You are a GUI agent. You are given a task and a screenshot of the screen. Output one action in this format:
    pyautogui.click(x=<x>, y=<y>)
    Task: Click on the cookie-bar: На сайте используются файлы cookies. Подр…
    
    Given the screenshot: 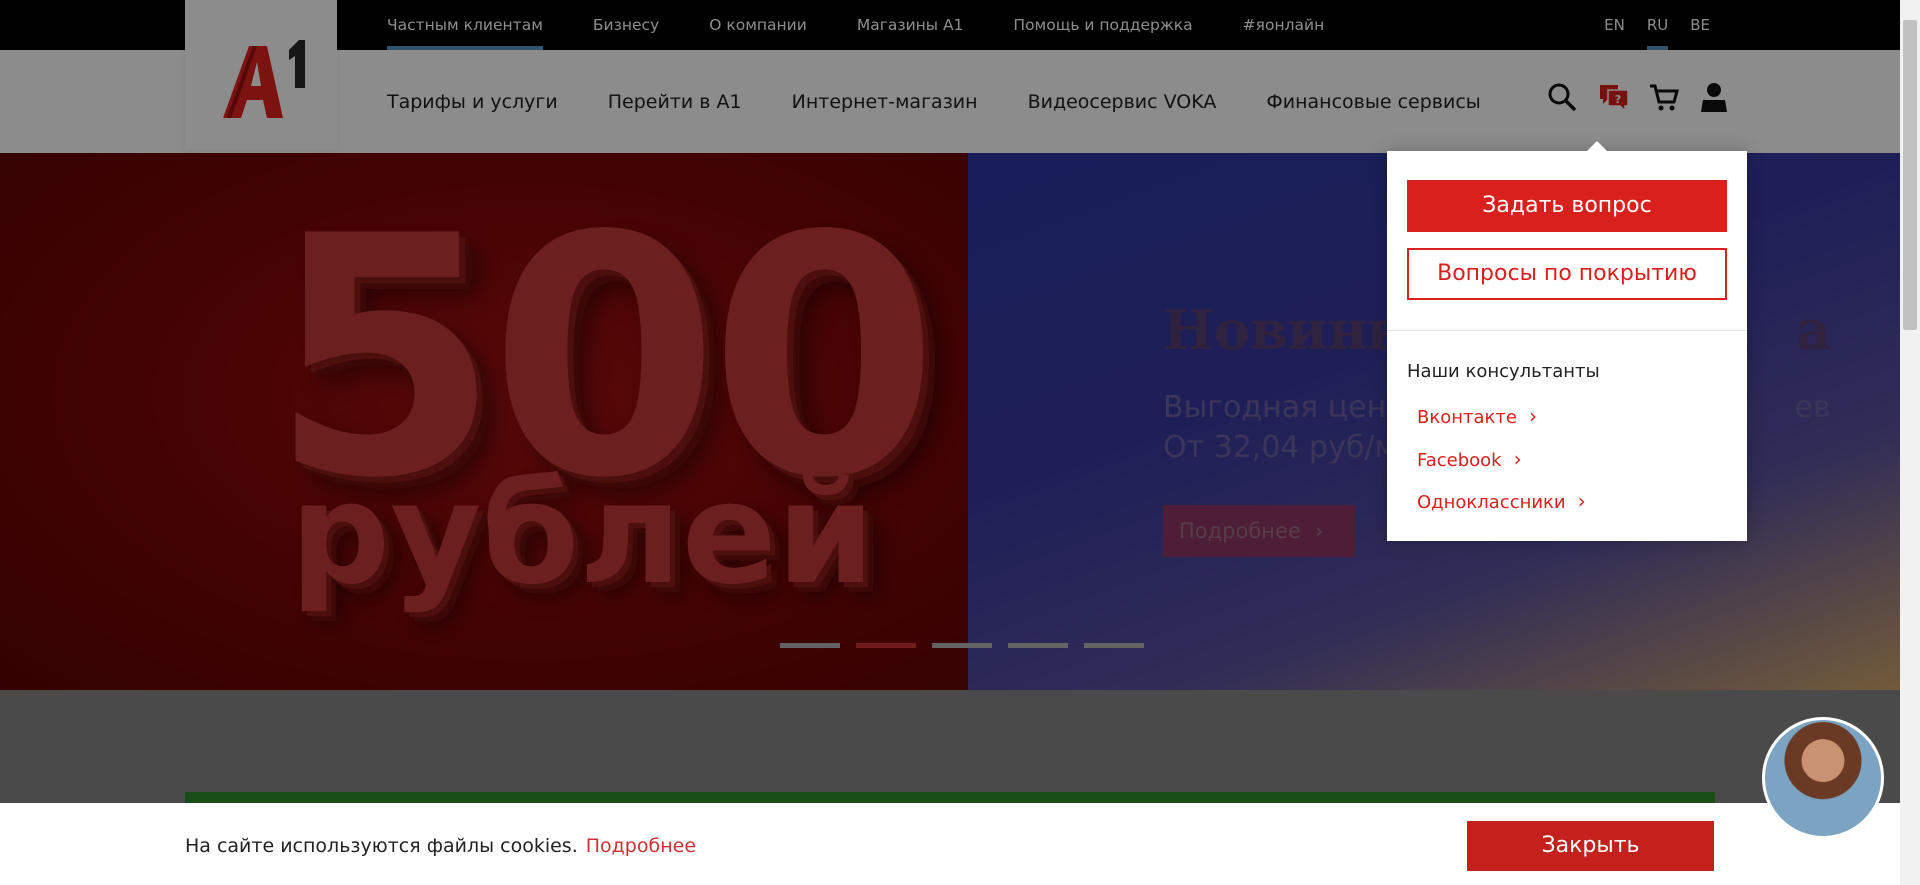 What is the action you would take?
    pyautogui.click(x=950, y=844)
    